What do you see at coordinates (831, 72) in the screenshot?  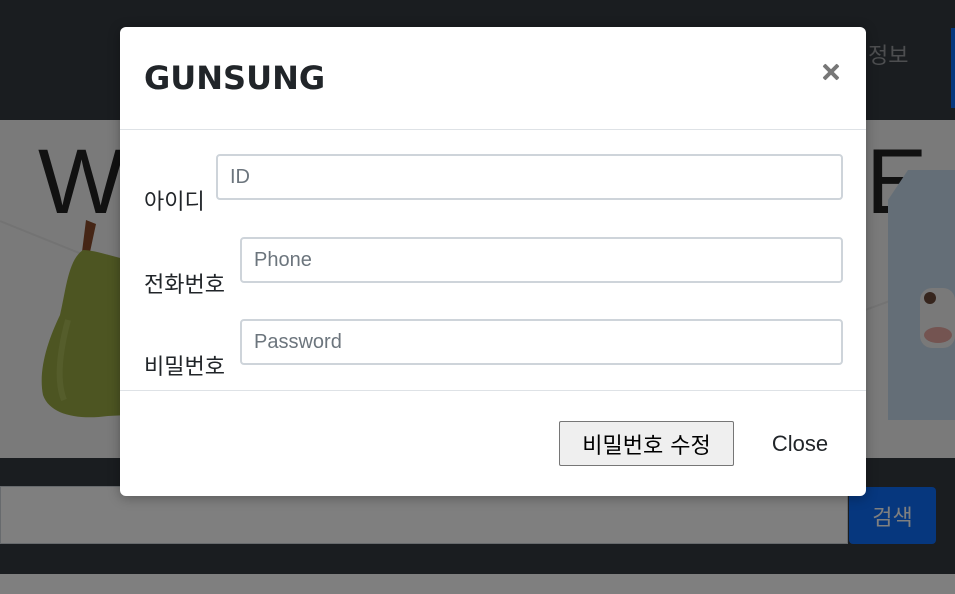 I see `close-icon` at bounding box center [831, 72].